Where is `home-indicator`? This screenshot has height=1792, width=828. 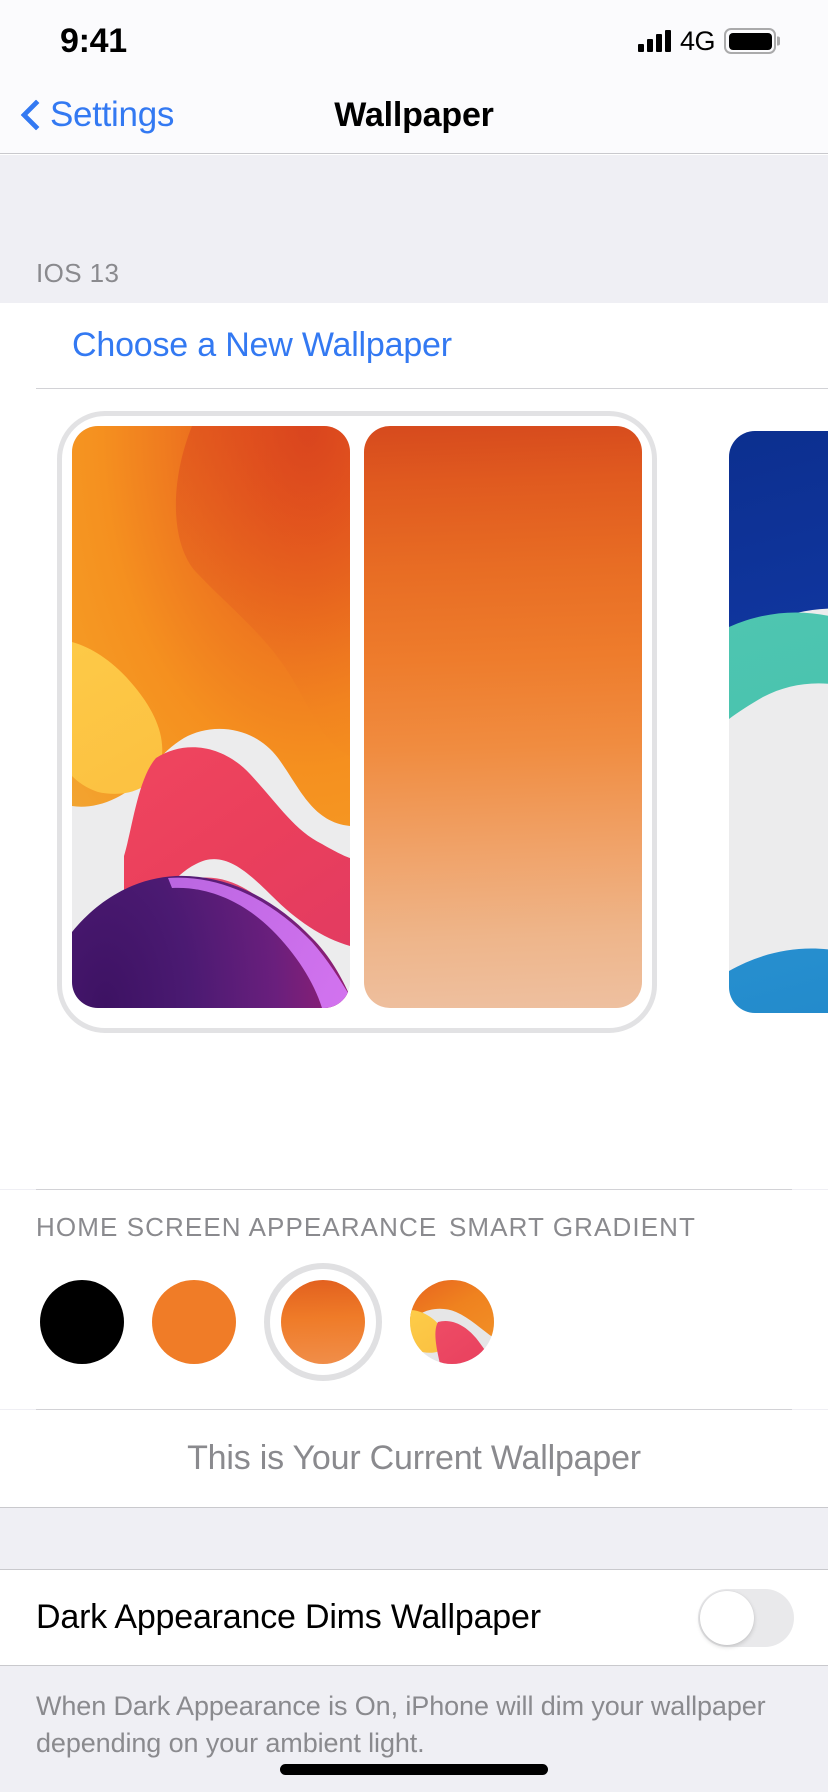
home-indicator is located at coordinates (414, 1769).